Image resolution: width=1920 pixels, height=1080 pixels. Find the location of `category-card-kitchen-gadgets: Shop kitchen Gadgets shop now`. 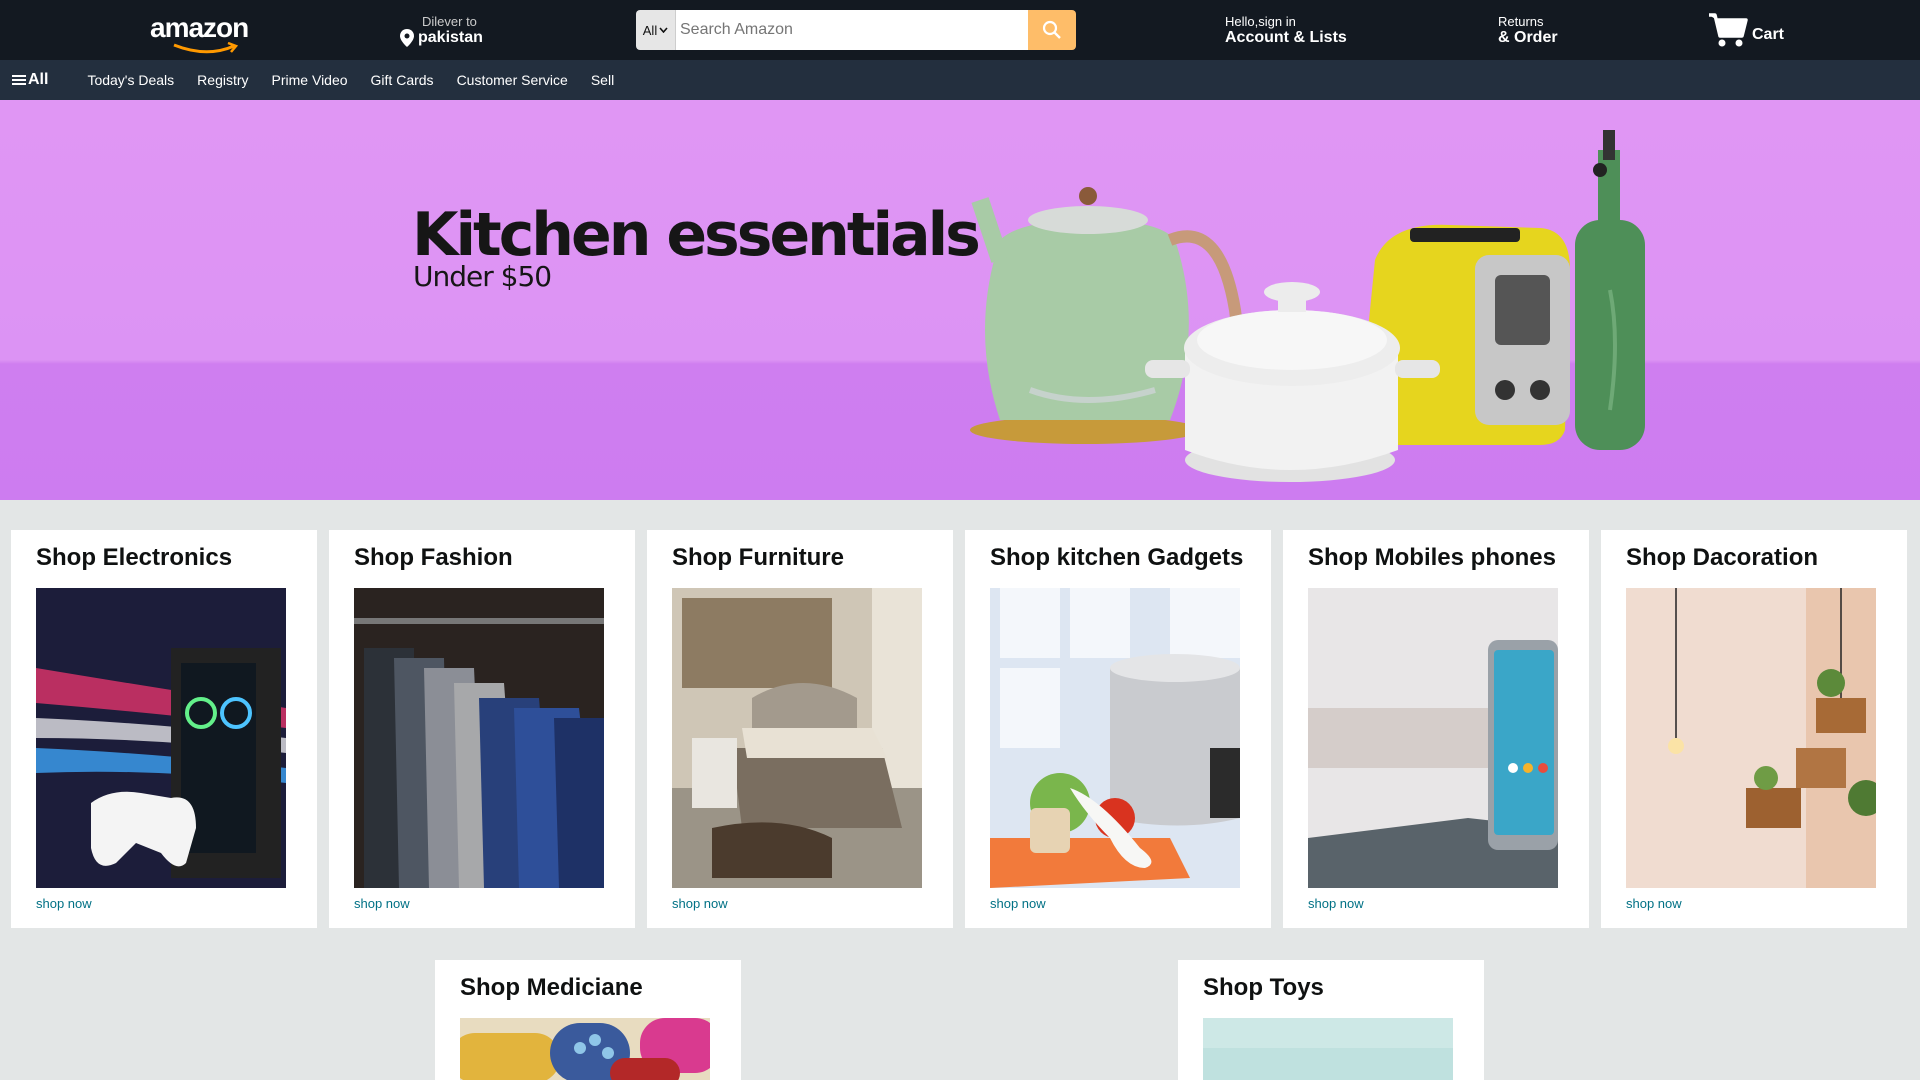

category-card-kitchen-gadgets: Shop kitchen Gadgets shop now is located at coordinates (1118, 729).